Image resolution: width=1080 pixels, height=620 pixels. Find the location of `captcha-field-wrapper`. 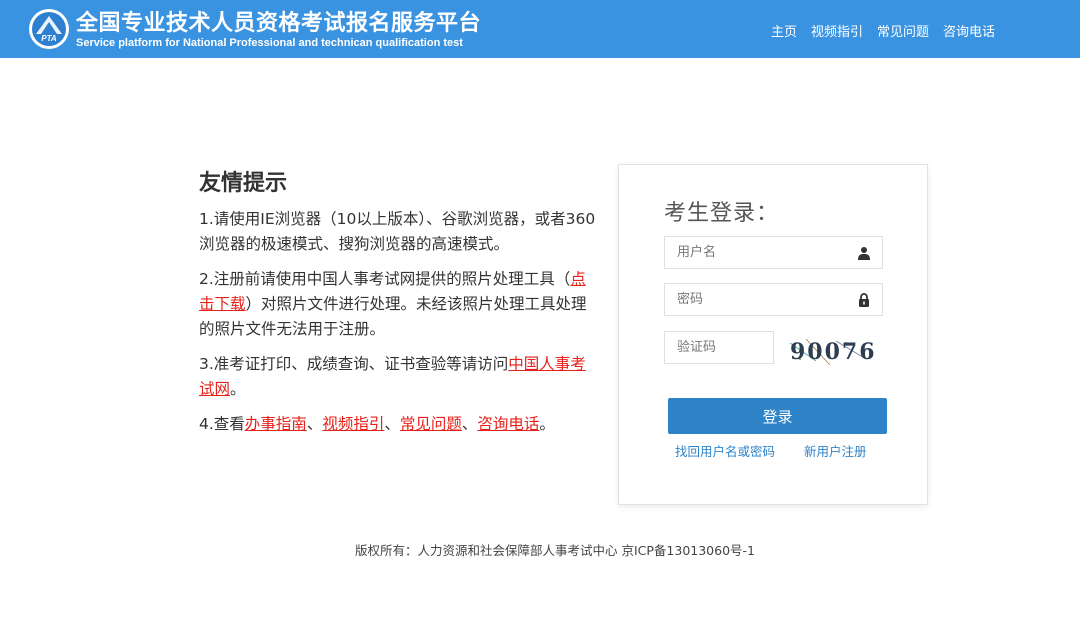

captcha-field-wrapper is located at coordinates (719, 347).